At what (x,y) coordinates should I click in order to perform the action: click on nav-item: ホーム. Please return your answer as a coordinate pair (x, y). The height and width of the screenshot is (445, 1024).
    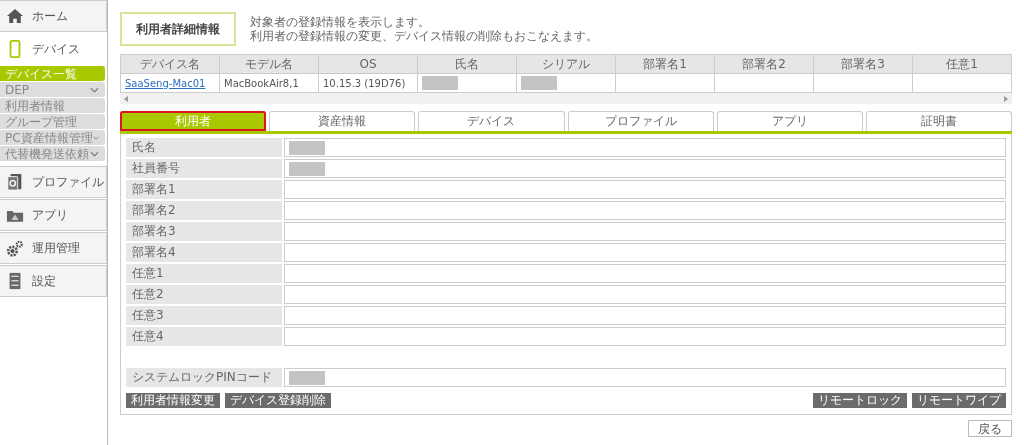
    Looking at the image, I should click on (53, 16).